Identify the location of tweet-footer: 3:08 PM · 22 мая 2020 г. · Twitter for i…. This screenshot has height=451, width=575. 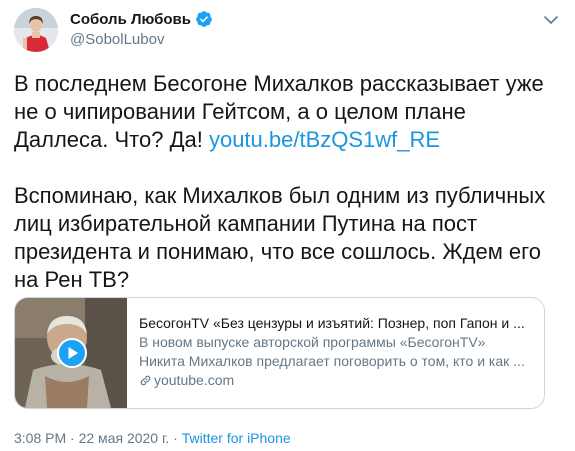
(152, 438).